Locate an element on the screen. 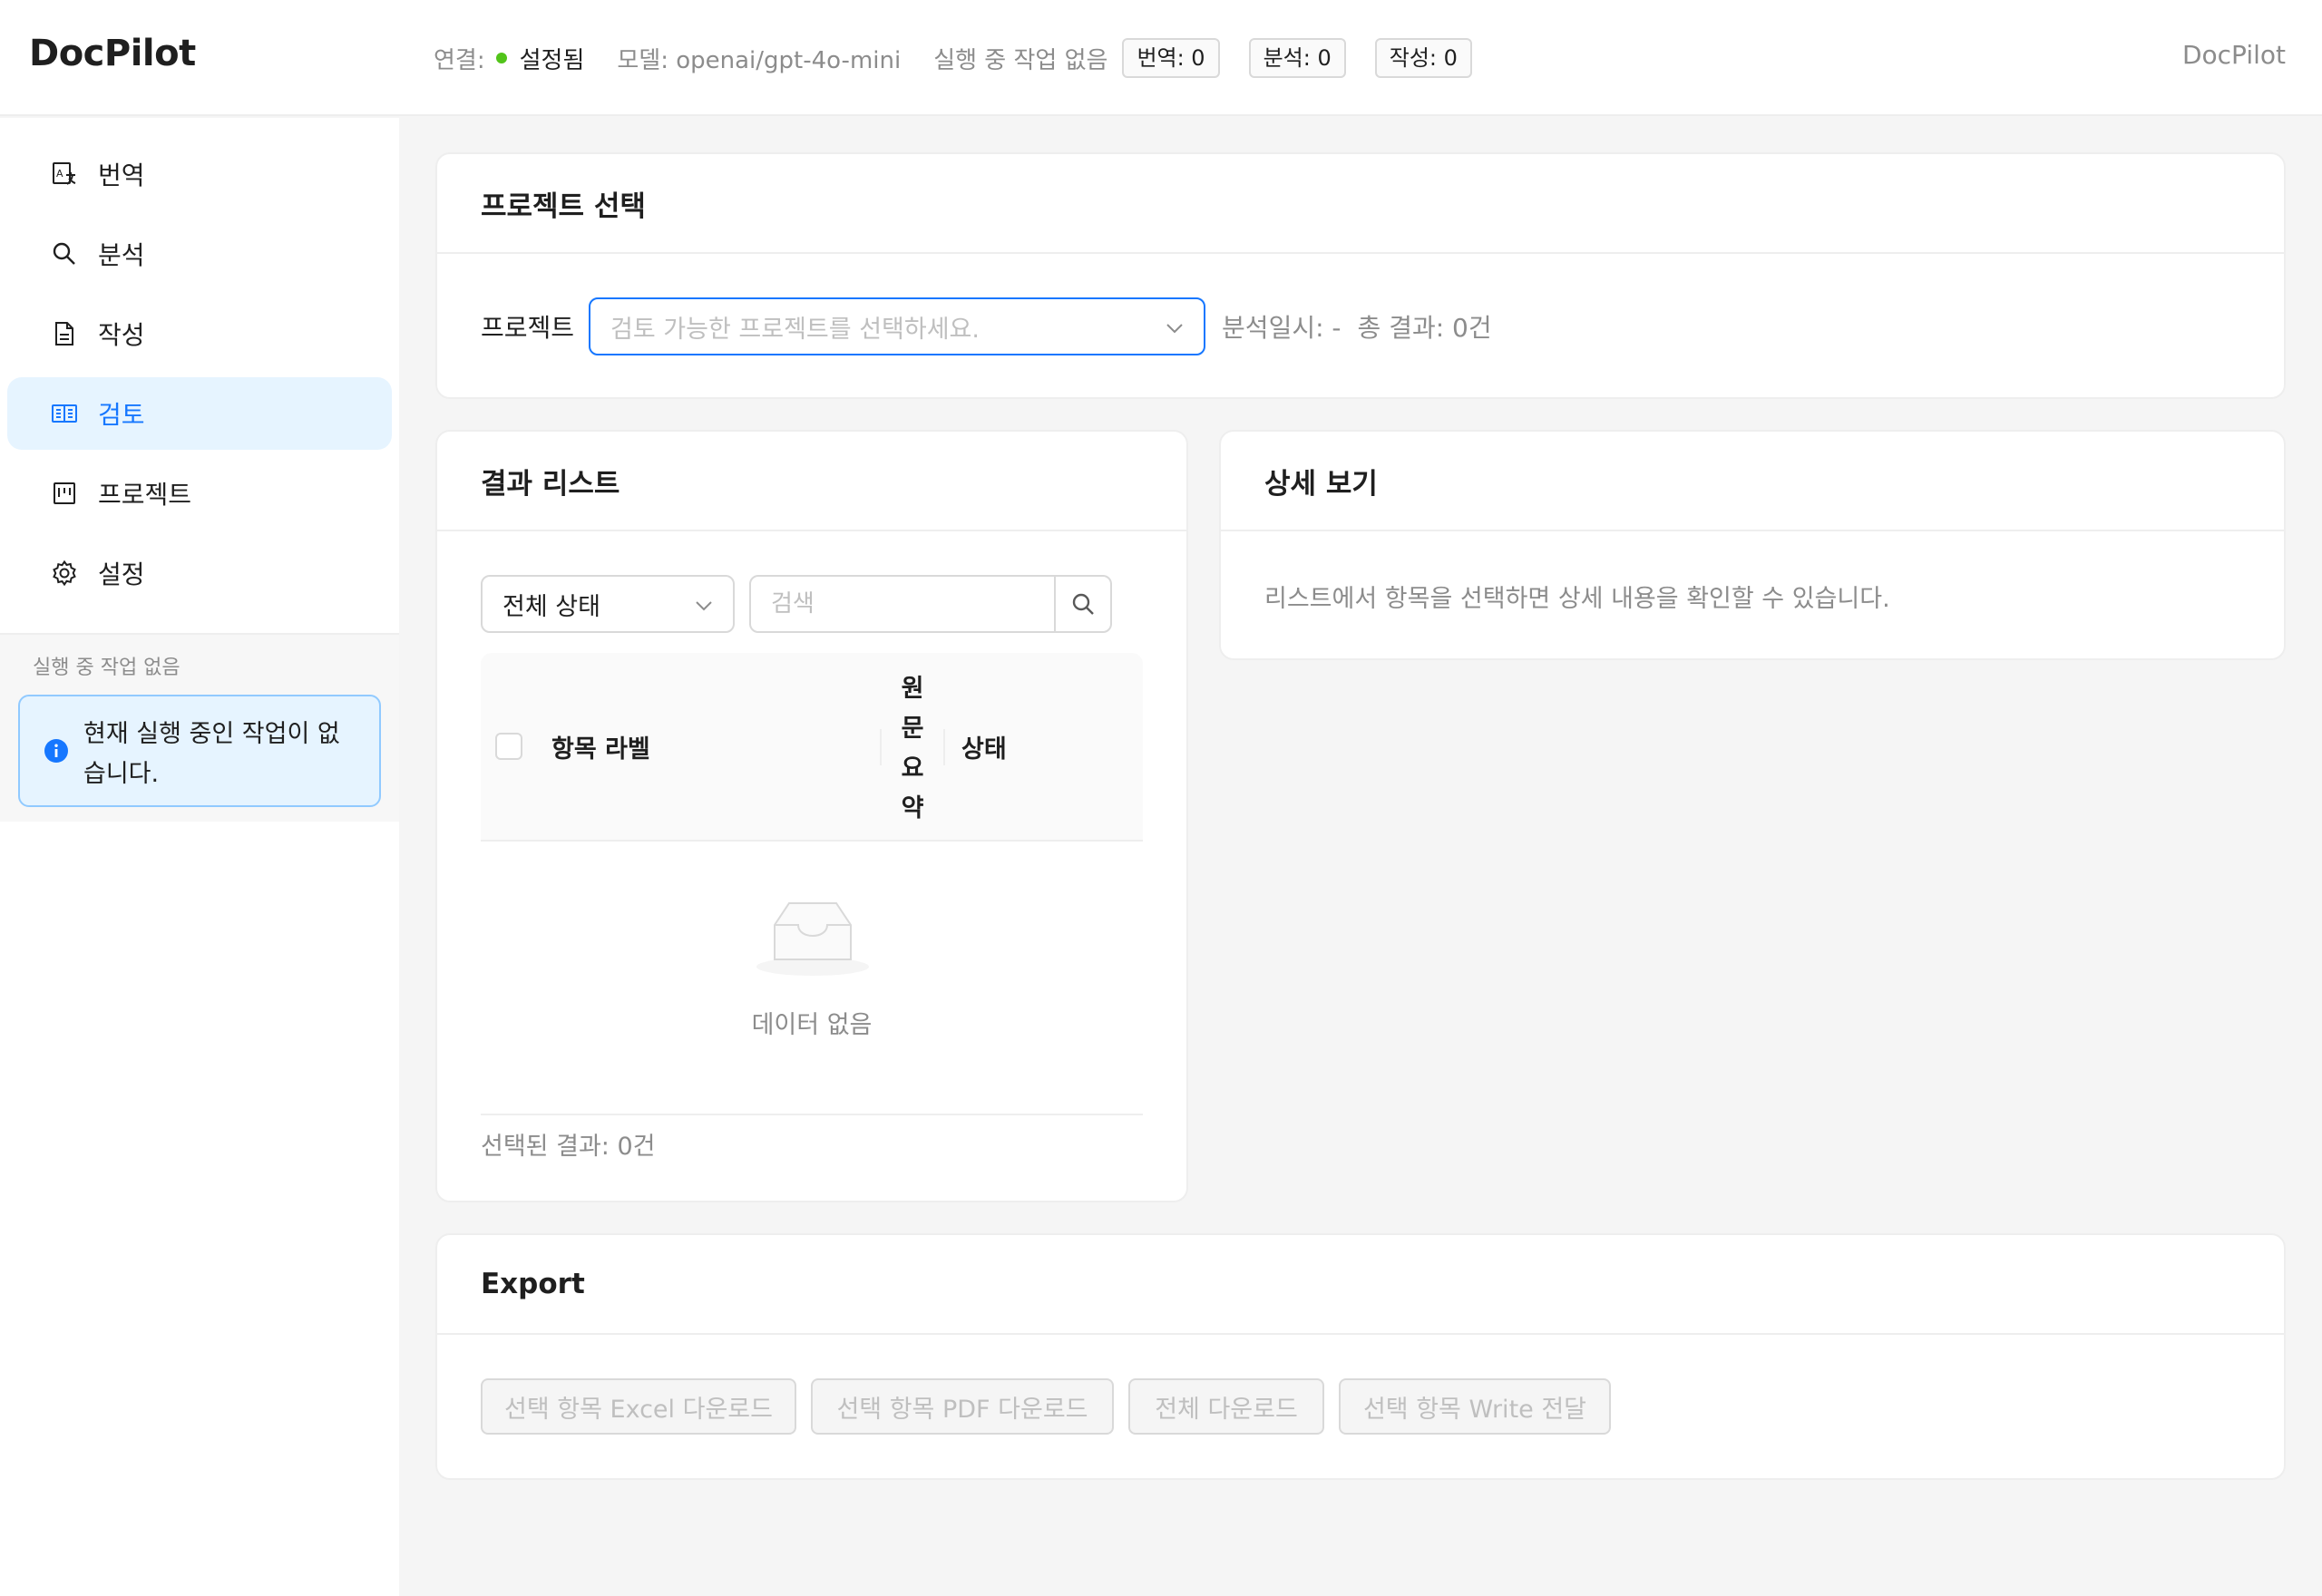 This screenshot has width=2322, height=1596. document-icon is located at coordinates (64, 333).